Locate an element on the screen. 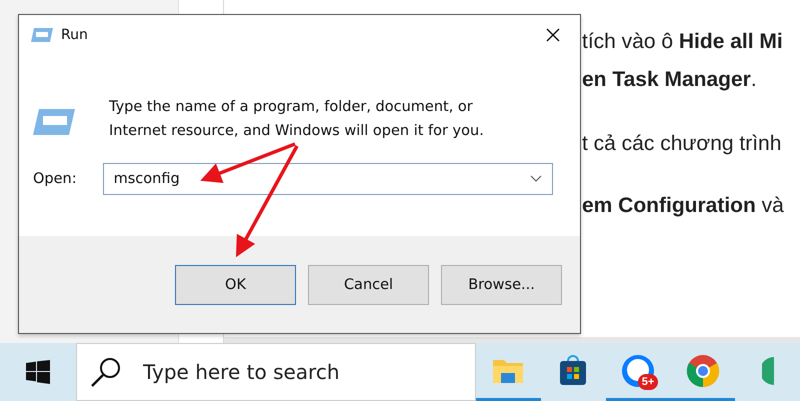 The height and width of the screenshot is (401, 800). search-icon is located at coordinates (105, 372).